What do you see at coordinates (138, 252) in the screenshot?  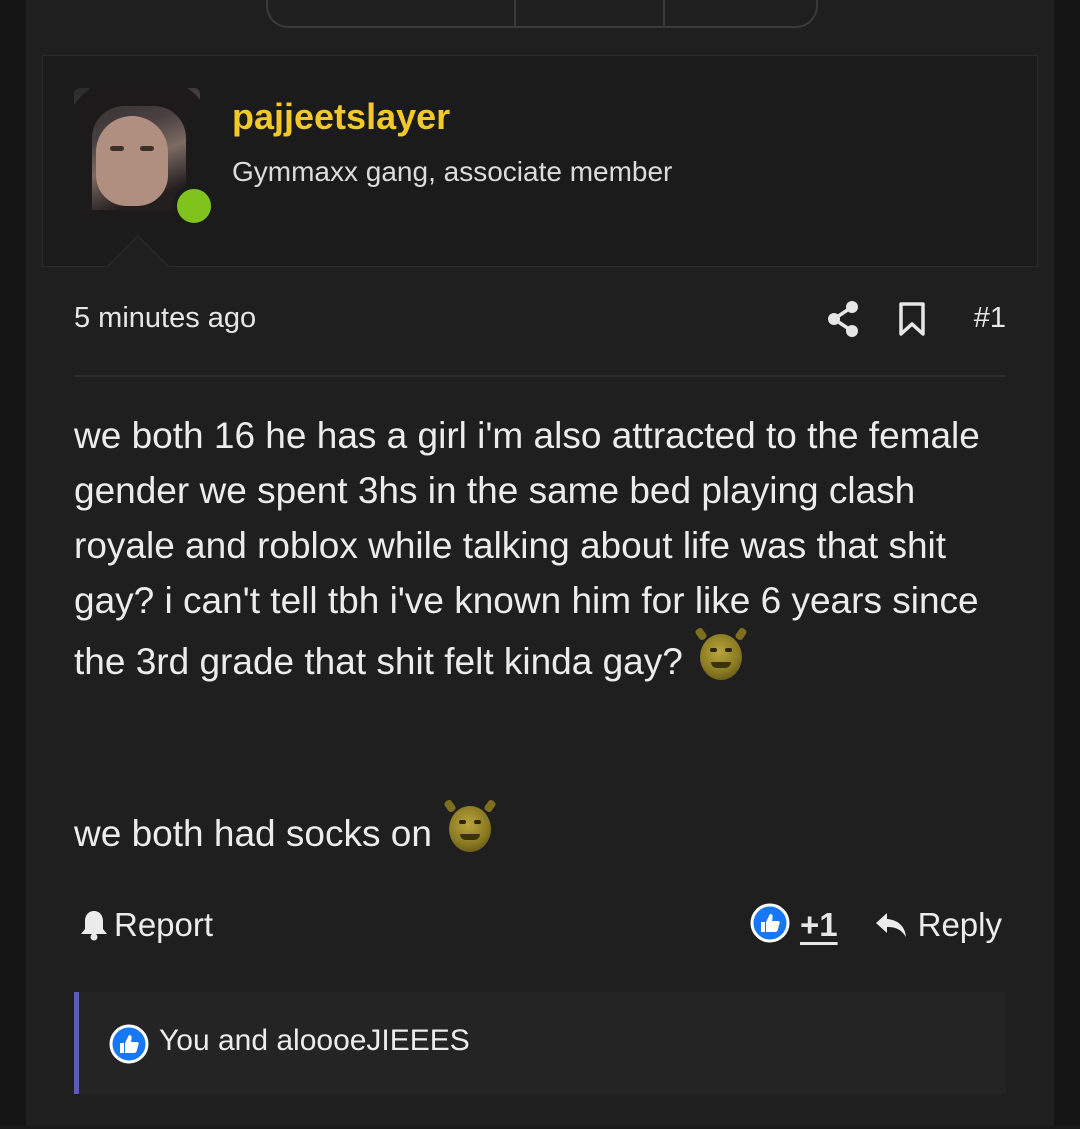 I see `author-pointer` at bounding box center [138, 252].